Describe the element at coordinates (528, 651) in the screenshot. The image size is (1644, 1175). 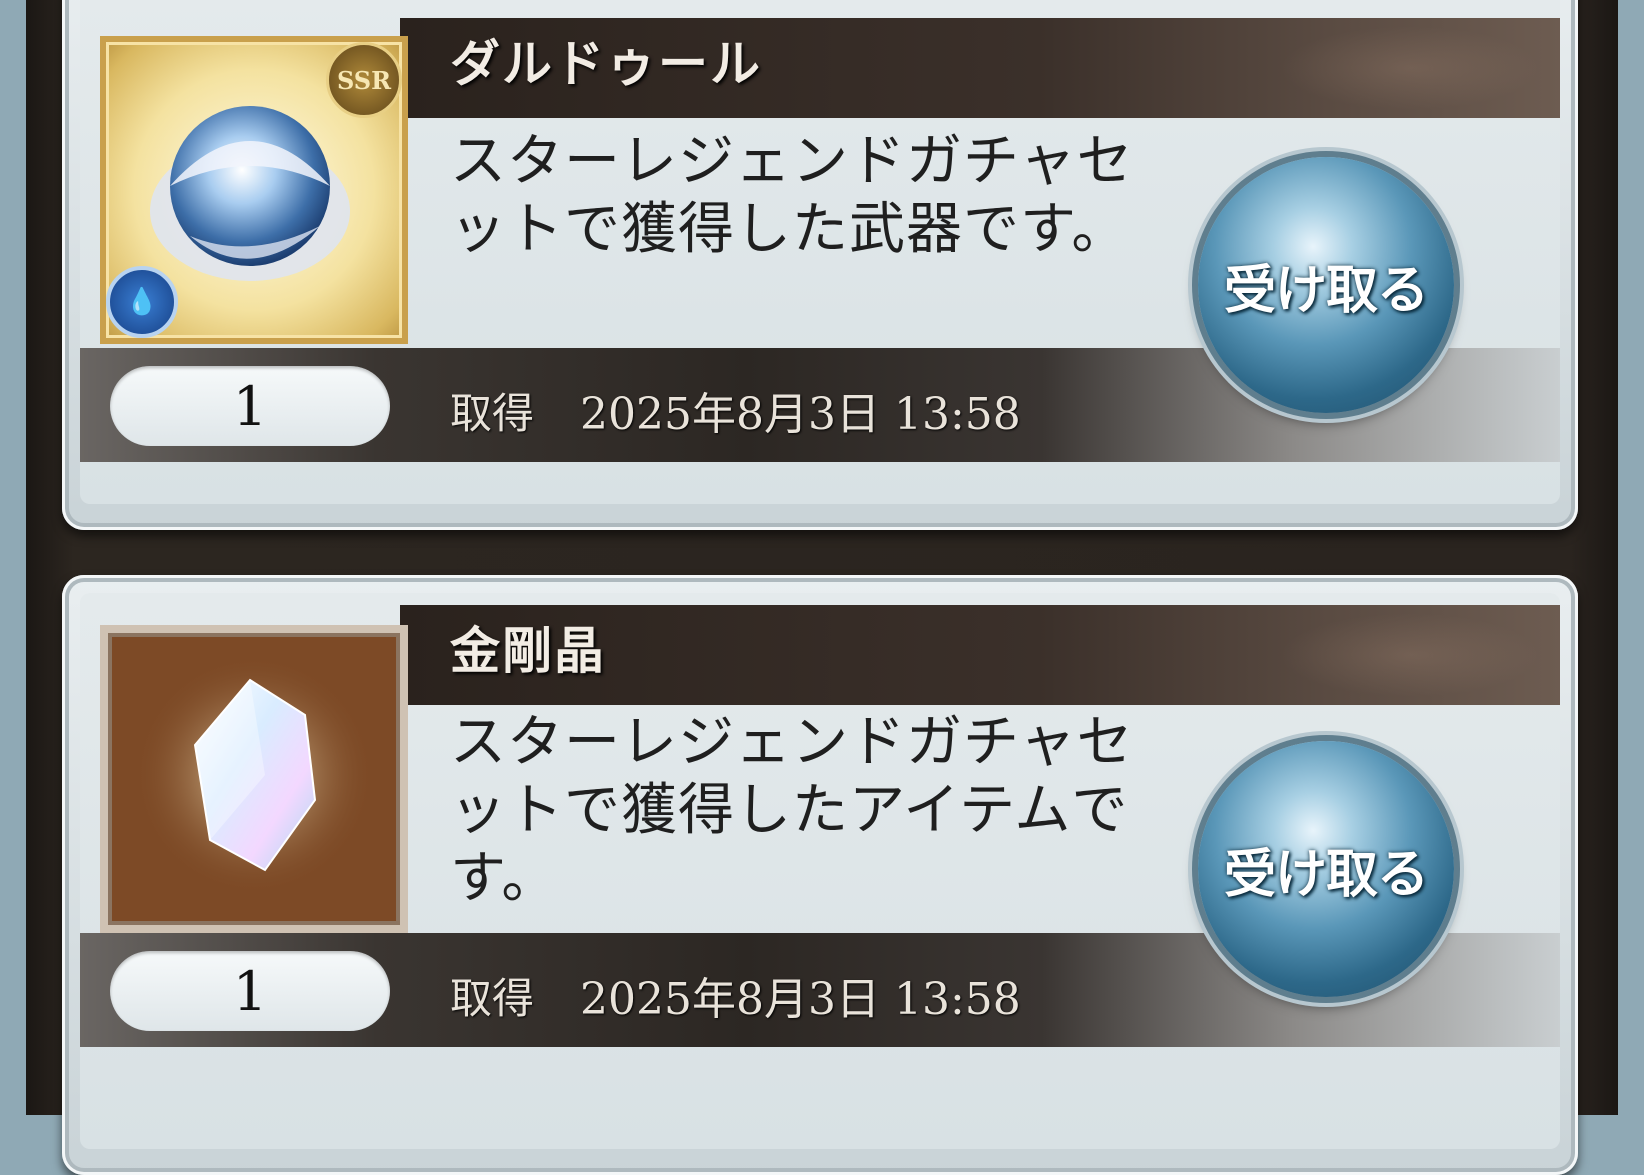
I see `item-name: 金剛晶` at that location.